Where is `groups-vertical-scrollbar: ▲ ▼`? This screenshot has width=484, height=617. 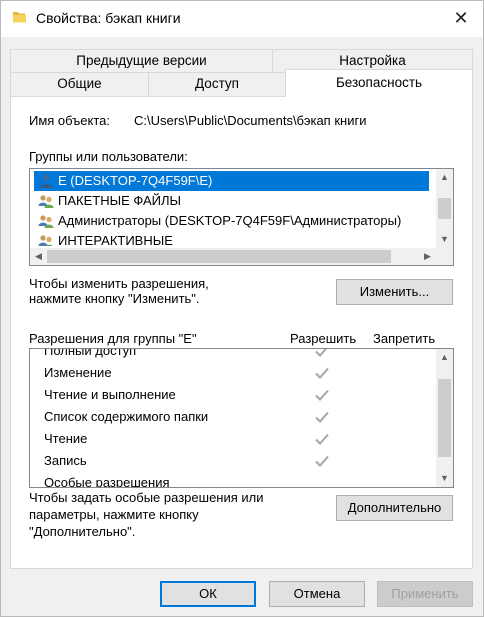
groups-vertical-scrollbar: ▲ ▼ is located at coordinates (444, 208).